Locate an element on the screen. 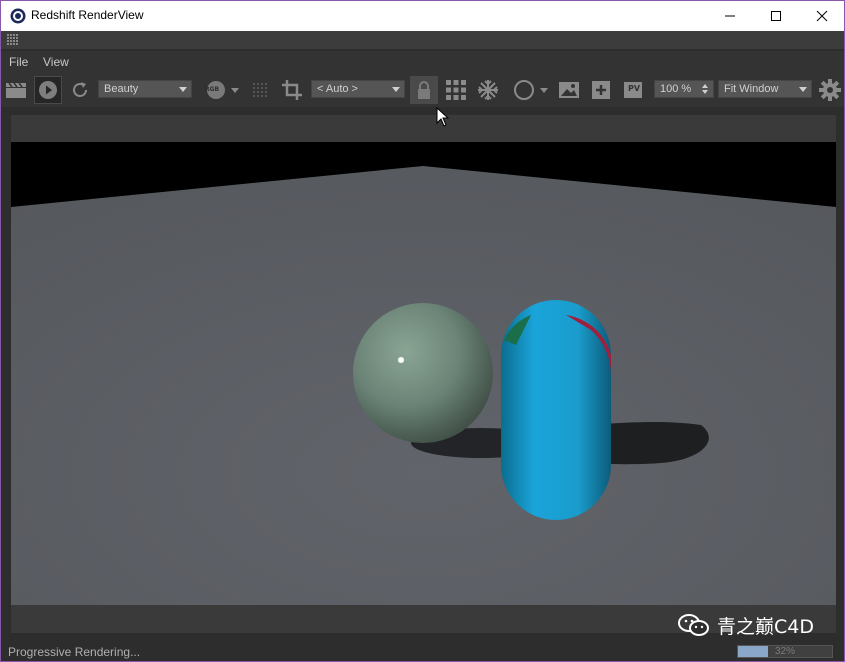  shading-button is located at coordinates (531, 90).